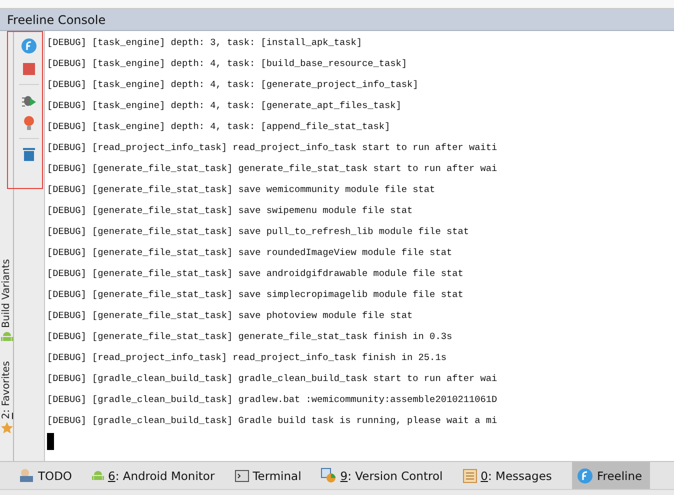 The image size is (674, 495). What do you see at coordinates (511, 475) in the screenshot?
I see `tool-window-tab: 0: Messages` at bounding box center [511, 475].